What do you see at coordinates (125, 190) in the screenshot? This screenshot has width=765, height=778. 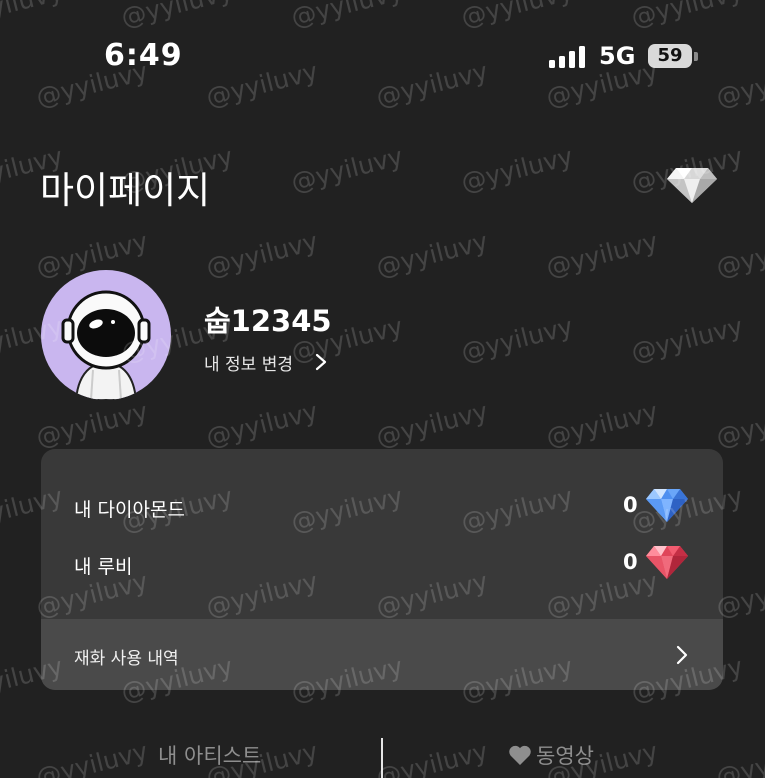 I see `page-title: 마이페이지` at bounding box center [125, 190].